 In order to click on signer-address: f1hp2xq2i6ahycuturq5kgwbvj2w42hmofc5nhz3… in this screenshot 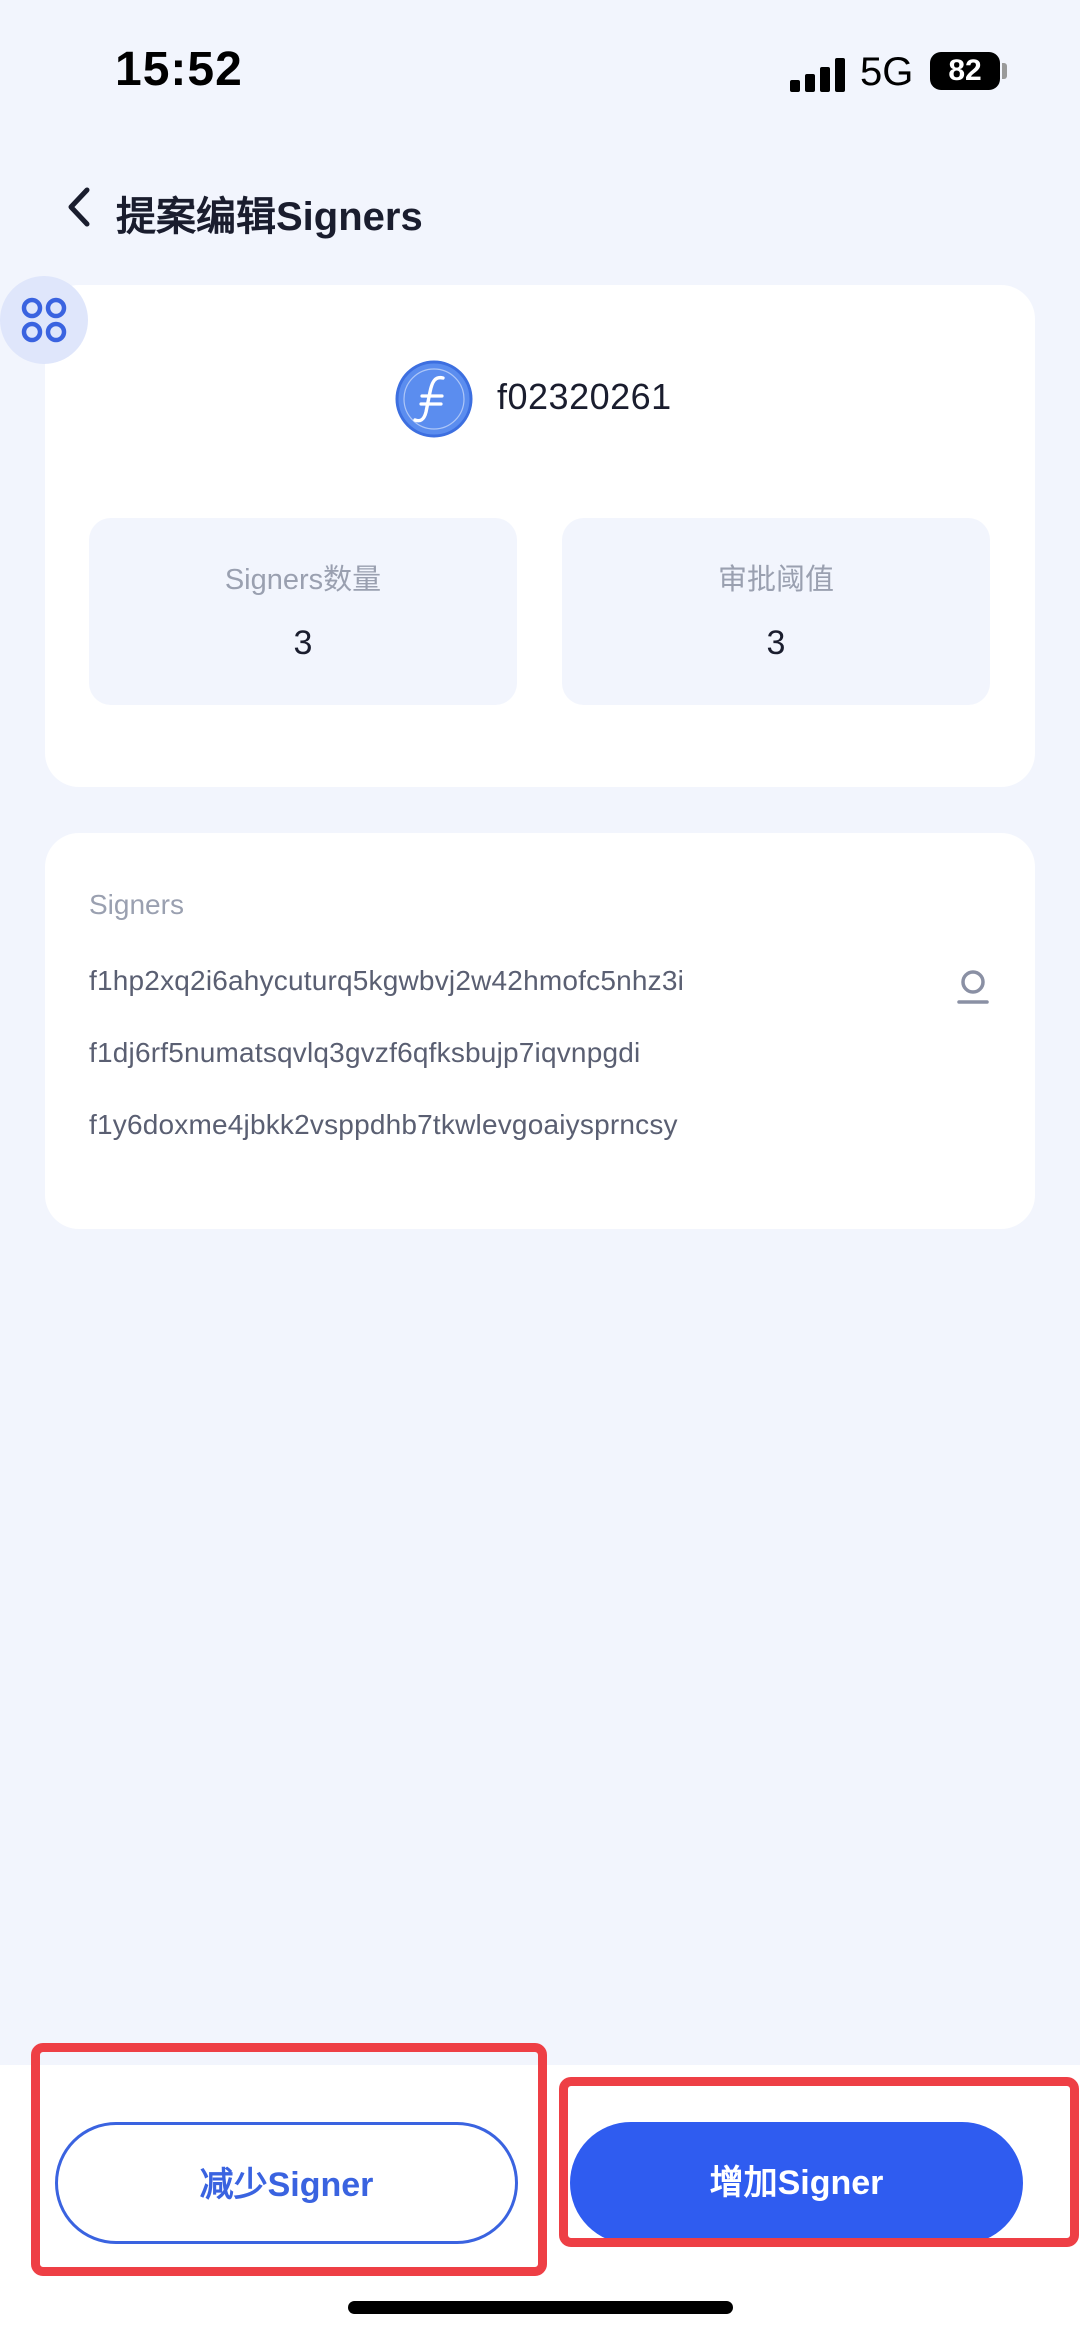, I will do `click(387, 980)`.